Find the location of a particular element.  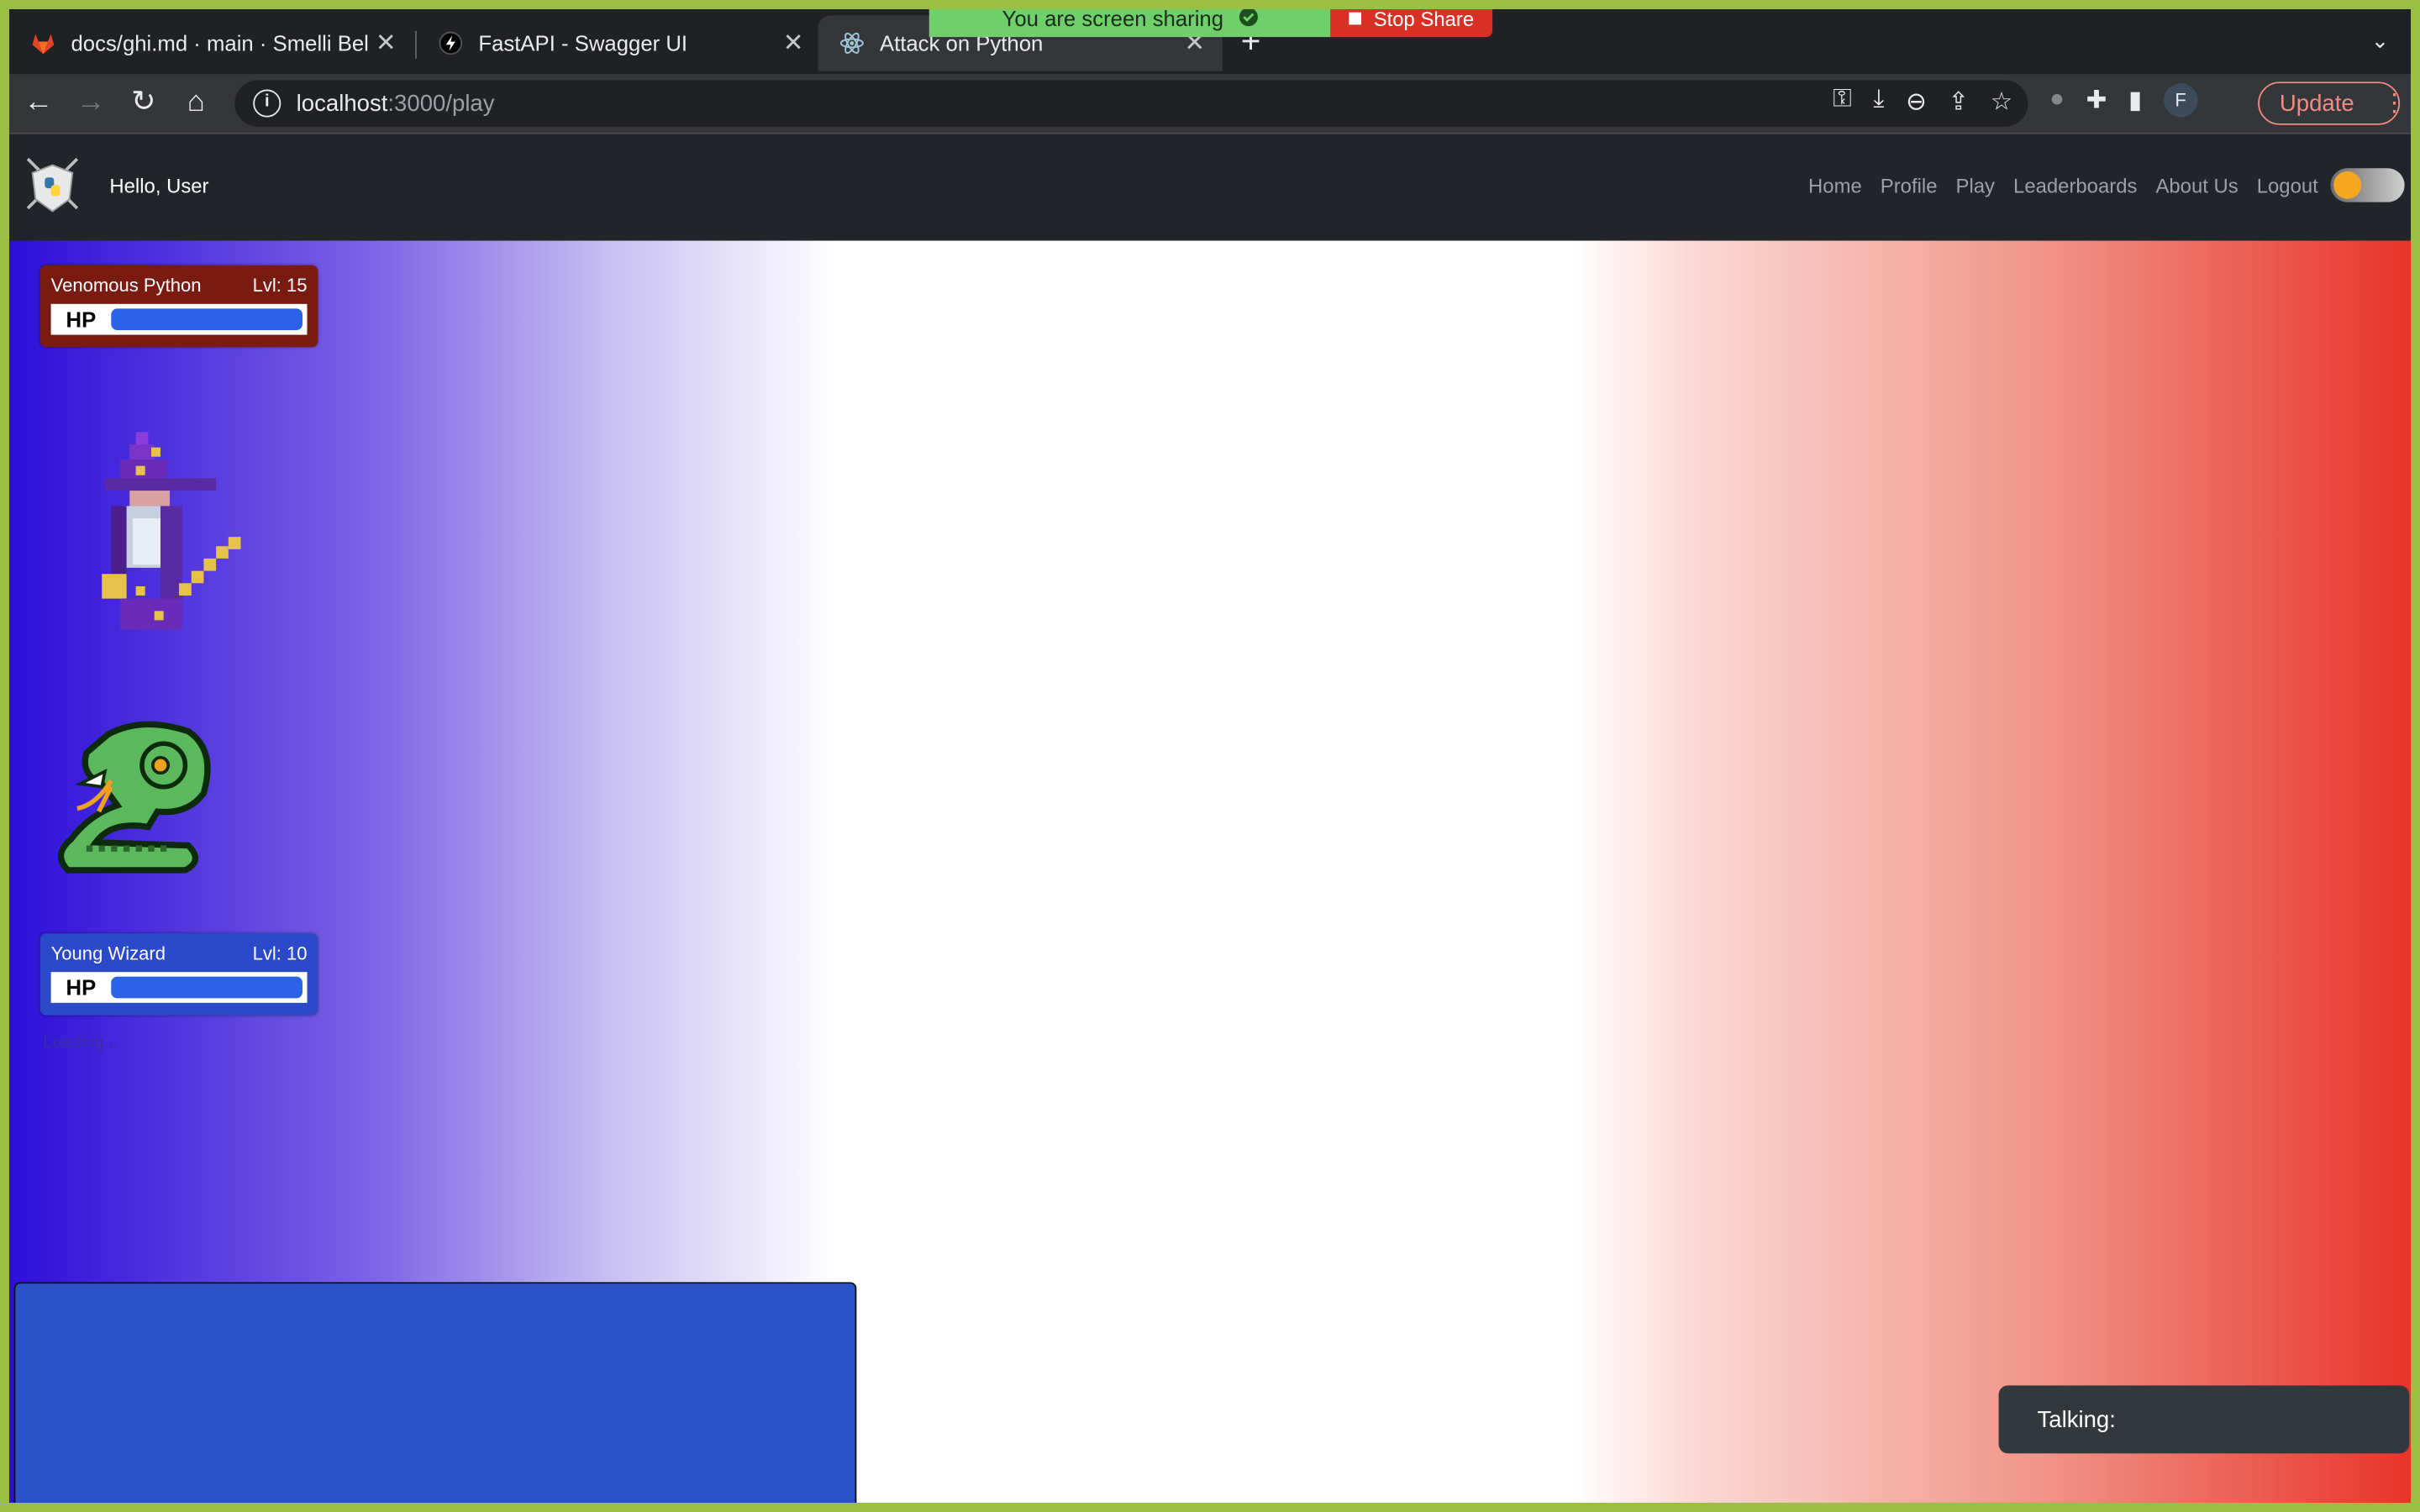

player-hp-bar: HP is located at coordinates (179, 987).